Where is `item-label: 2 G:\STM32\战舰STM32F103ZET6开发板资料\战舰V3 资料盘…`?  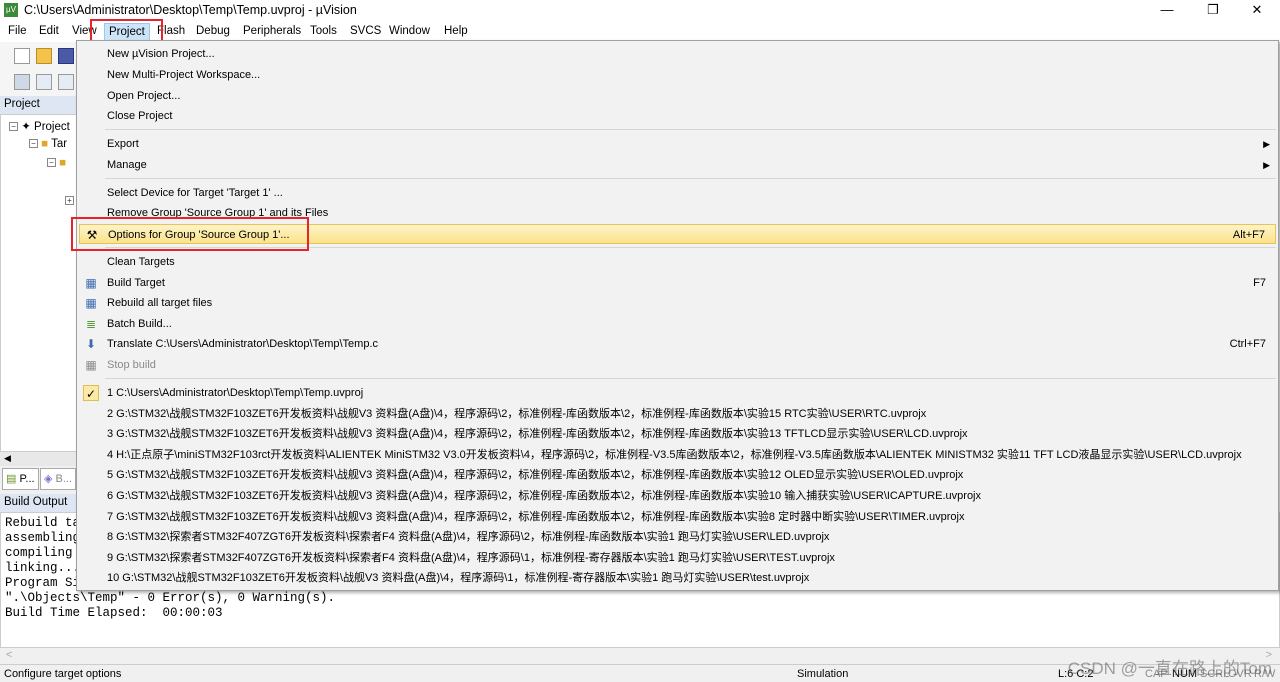 item-label: 2 G:\STM32\战舰STM32F103ZET6开发板资料\战舰V3 资料盘… is located at coordinates (517, 414).